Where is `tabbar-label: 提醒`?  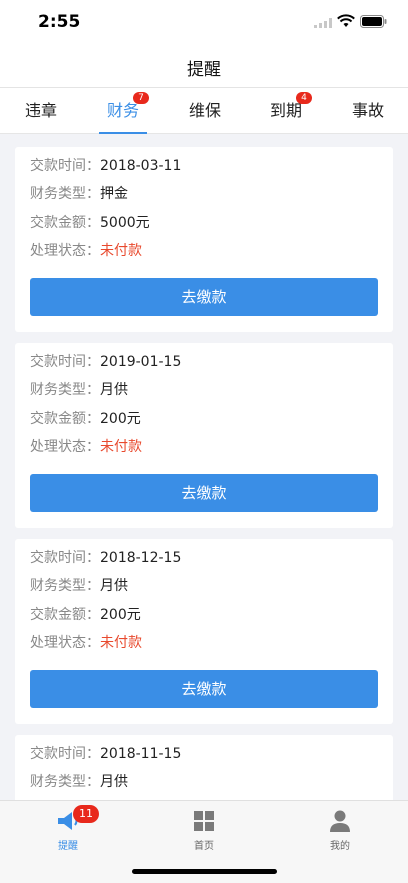 tabbar-label: 提醒 is located at coordinates (68, 846).